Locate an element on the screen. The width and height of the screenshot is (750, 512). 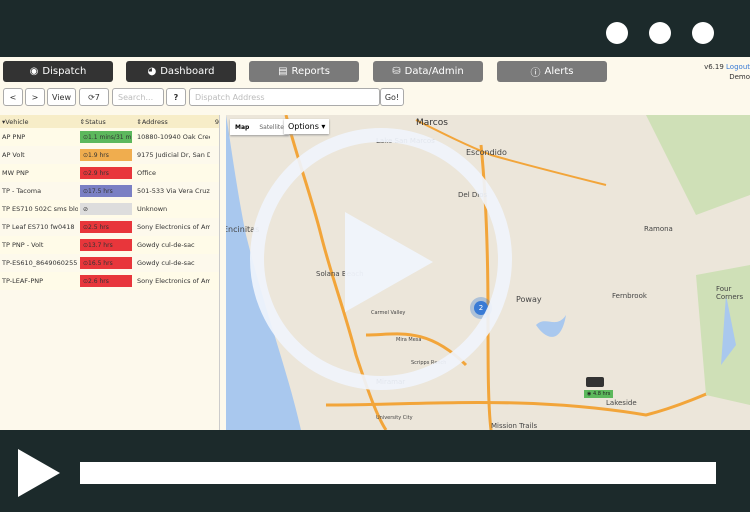
status-text: 13.7 hrs is located at coordinates (100, 245).